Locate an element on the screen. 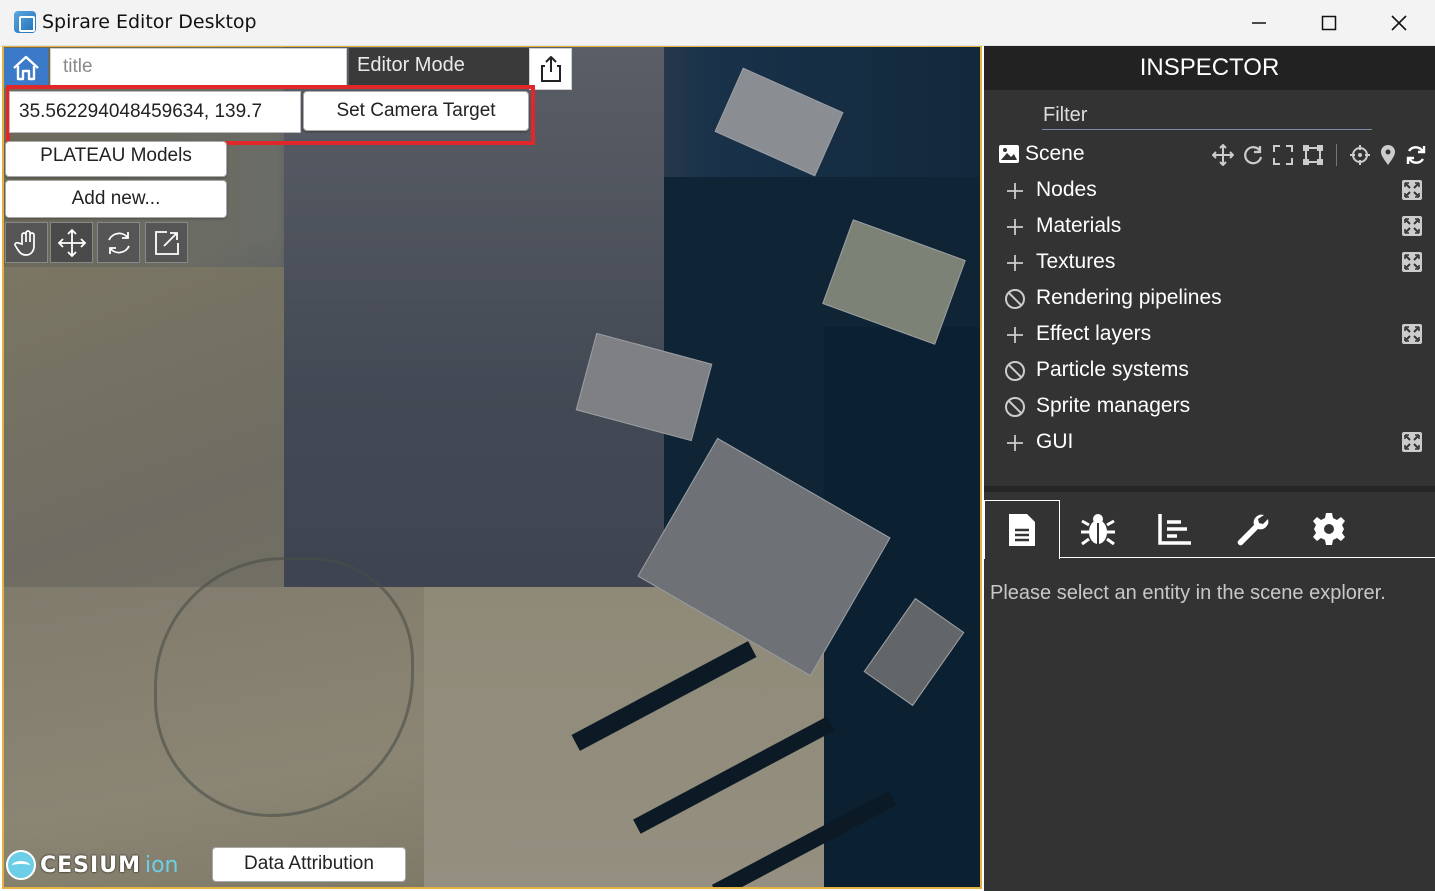 The image size is (1435, 891). inspector-header: INSPECTOR is located at coordinates (1209, 68).